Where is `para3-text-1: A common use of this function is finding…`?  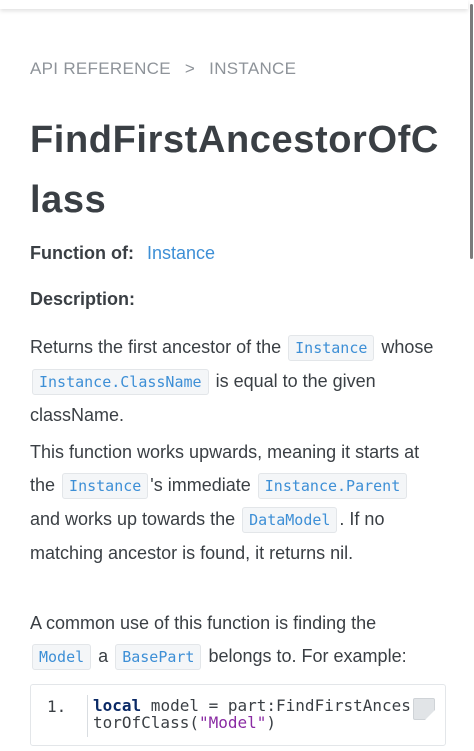 para3-text-1: A common use of this function is finding… is located at coordinates (203, 623).